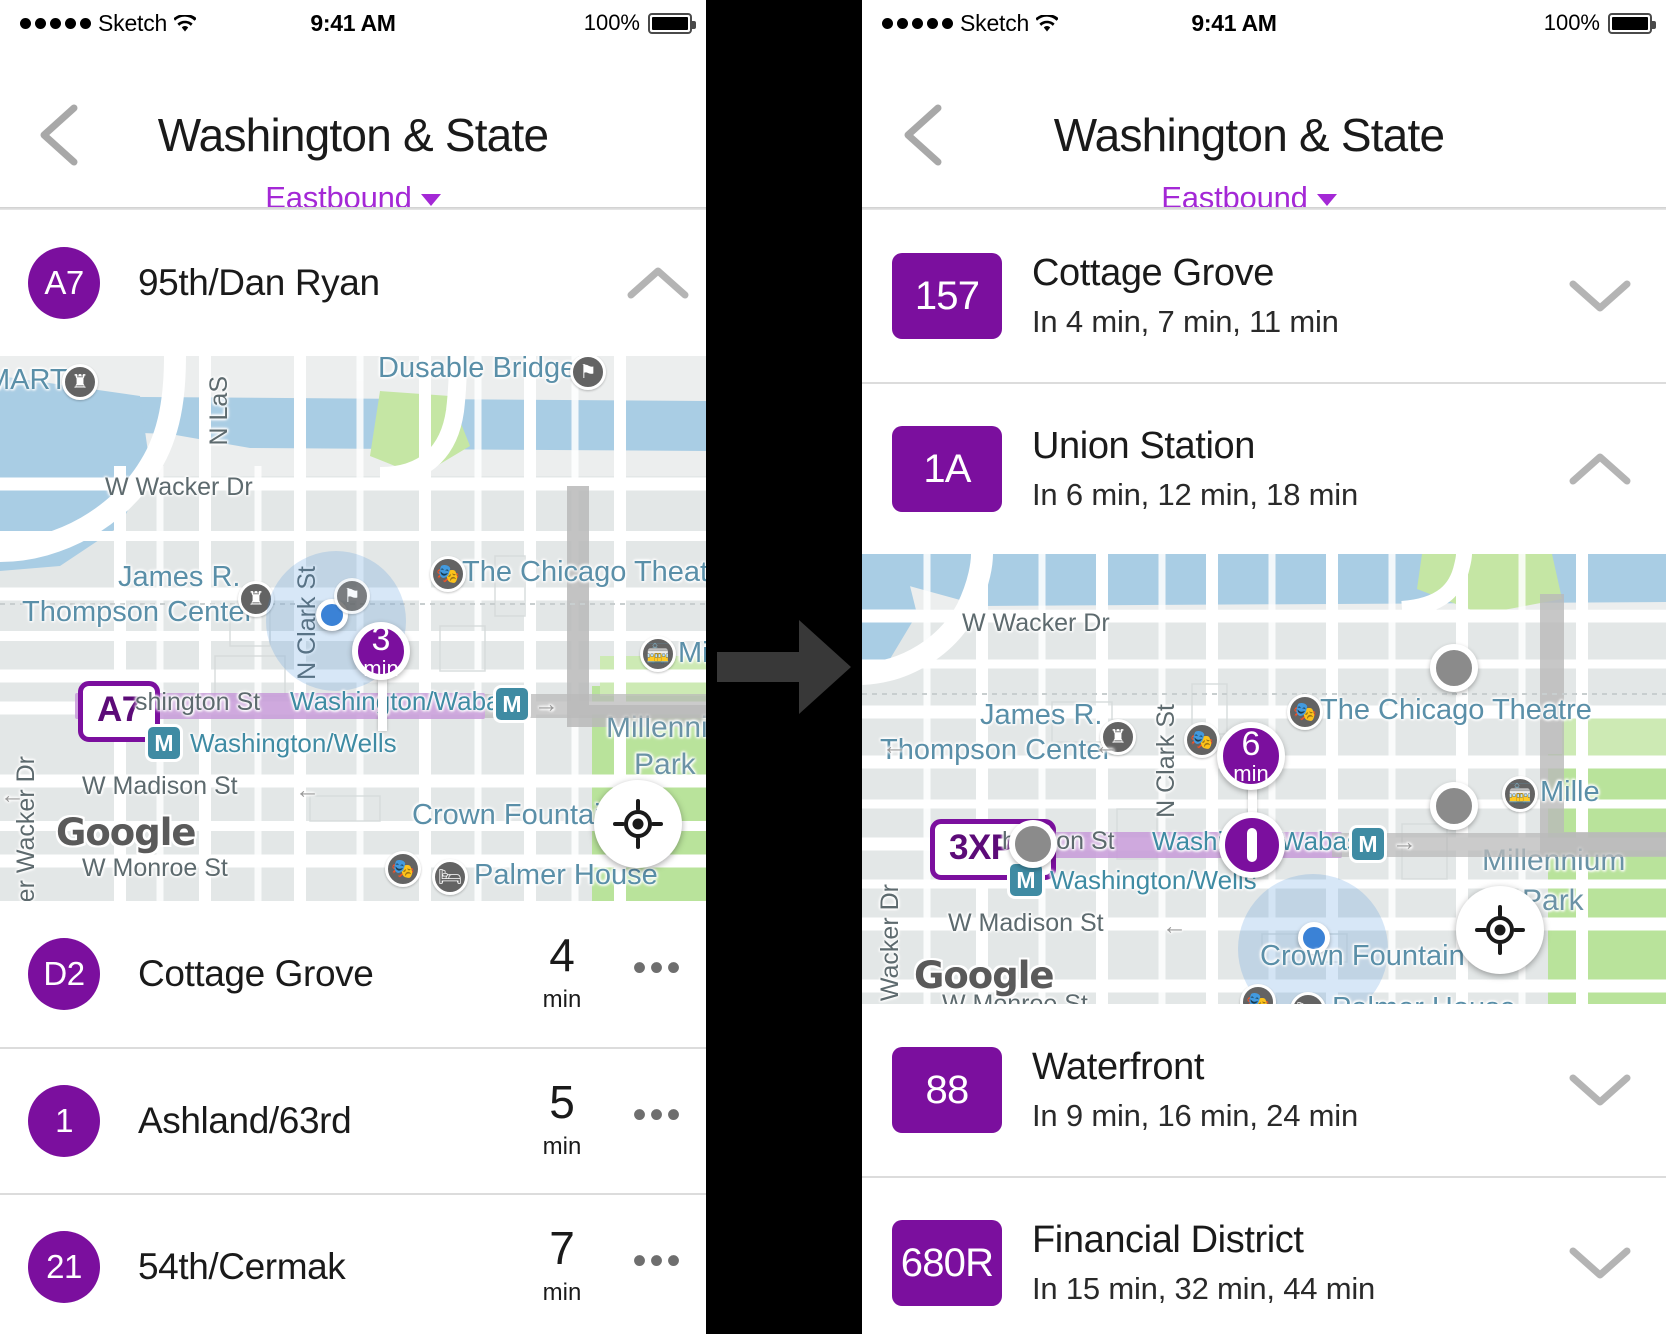 This screenshot has width=1666, height=1334. Describe the element at coordinates (562, 955) in the screenshot. I see `eta-value: 4` at that location.